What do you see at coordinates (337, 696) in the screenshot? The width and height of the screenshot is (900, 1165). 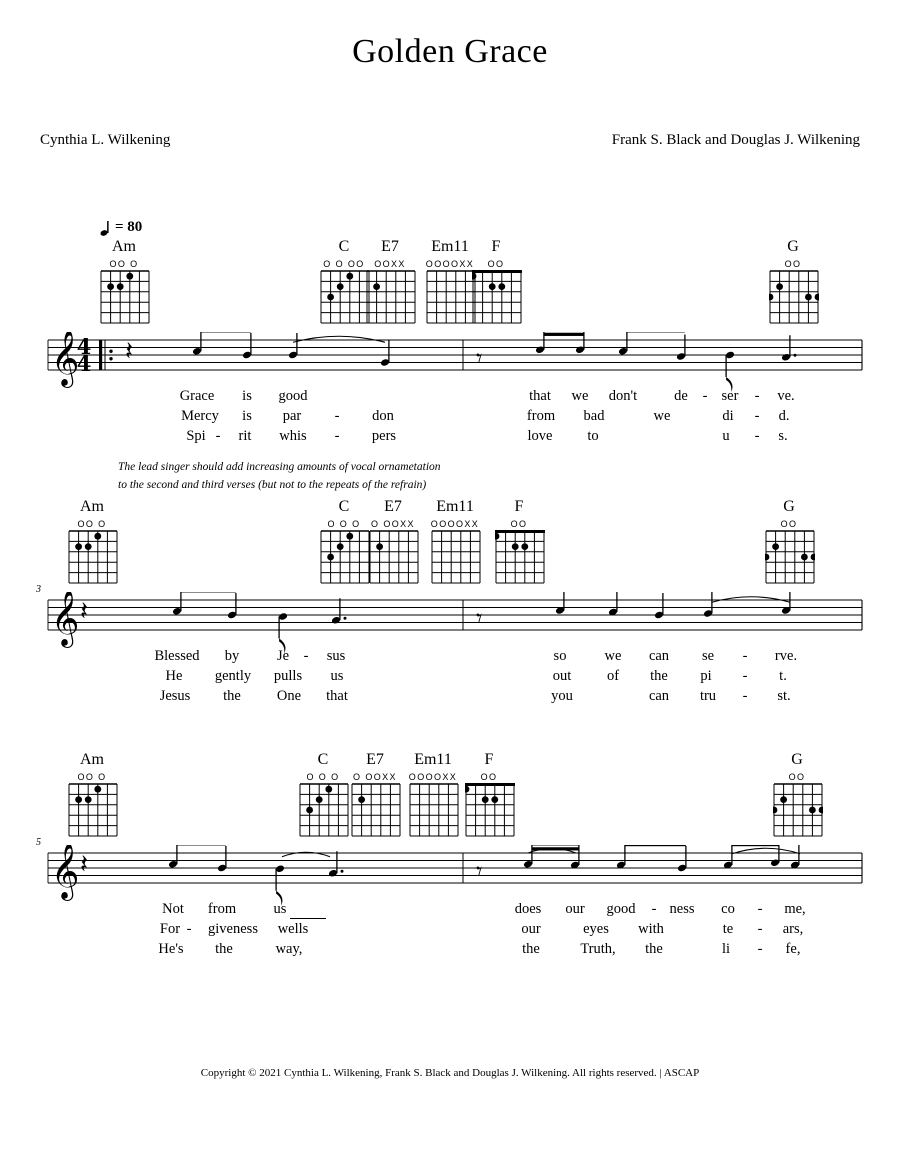 I see `lyric-syllable: that` at bounding box center [337, 696].